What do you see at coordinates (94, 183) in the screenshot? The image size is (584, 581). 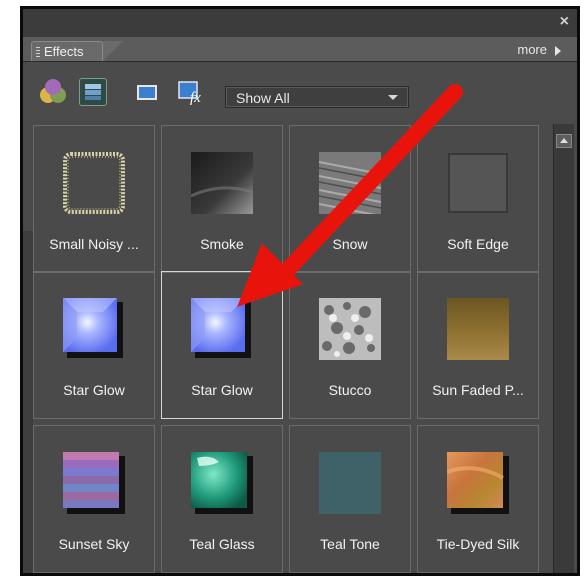 I see `noisy-frame-thumbnail` at bounding box center [94, 183].